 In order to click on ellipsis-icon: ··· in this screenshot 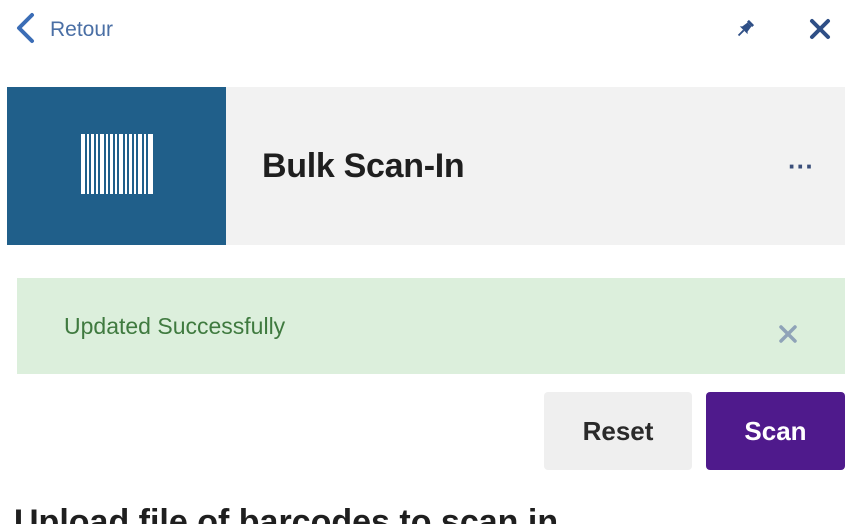, I will do `click(801, 165)`.